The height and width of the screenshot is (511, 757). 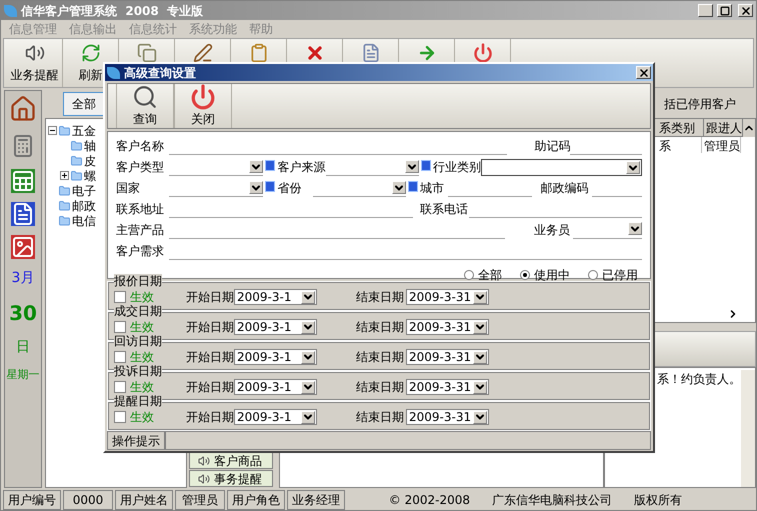 I want to click on power-icon, so click(x=482, y=52).